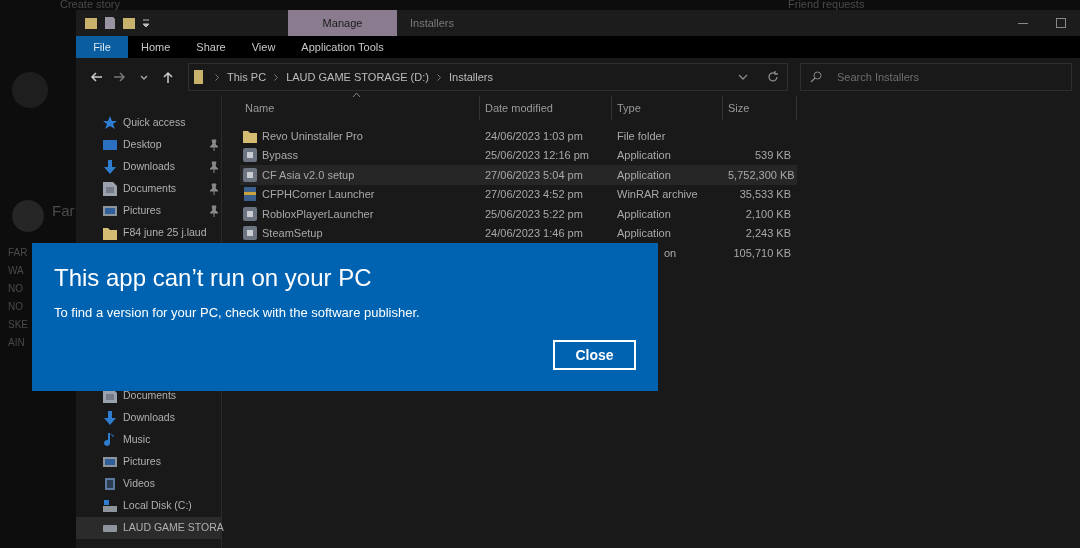 The height and width of the screenshot is (548, 1080). Describe the element at coordinates (90, 5) in the screenshot. I see `story-title: Create story` at that location.